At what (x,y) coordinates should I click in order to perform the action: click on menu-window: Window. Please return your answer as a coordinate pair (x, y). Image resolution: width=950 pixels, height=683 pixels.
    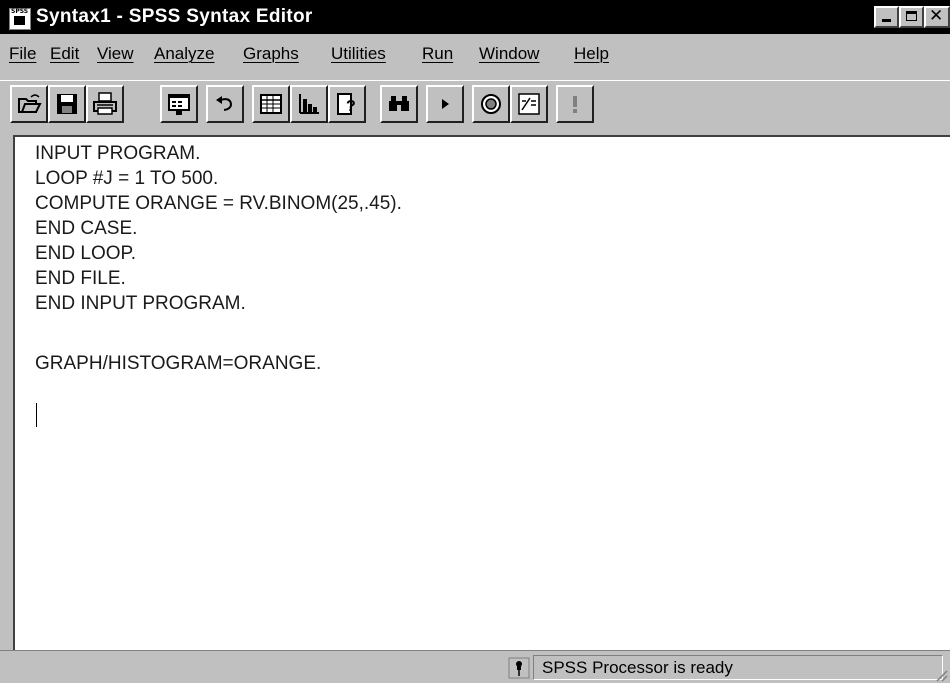
    Looking at the image, I should click on (509, 54).